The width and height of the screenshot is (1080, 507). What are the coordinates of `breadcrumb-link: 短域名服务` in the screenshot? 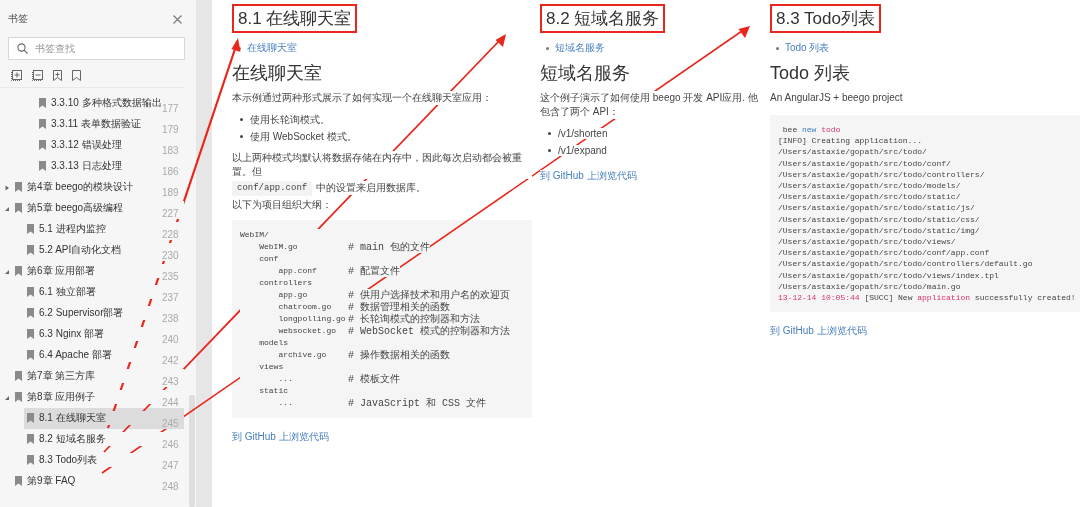 It's located at (580, 48).